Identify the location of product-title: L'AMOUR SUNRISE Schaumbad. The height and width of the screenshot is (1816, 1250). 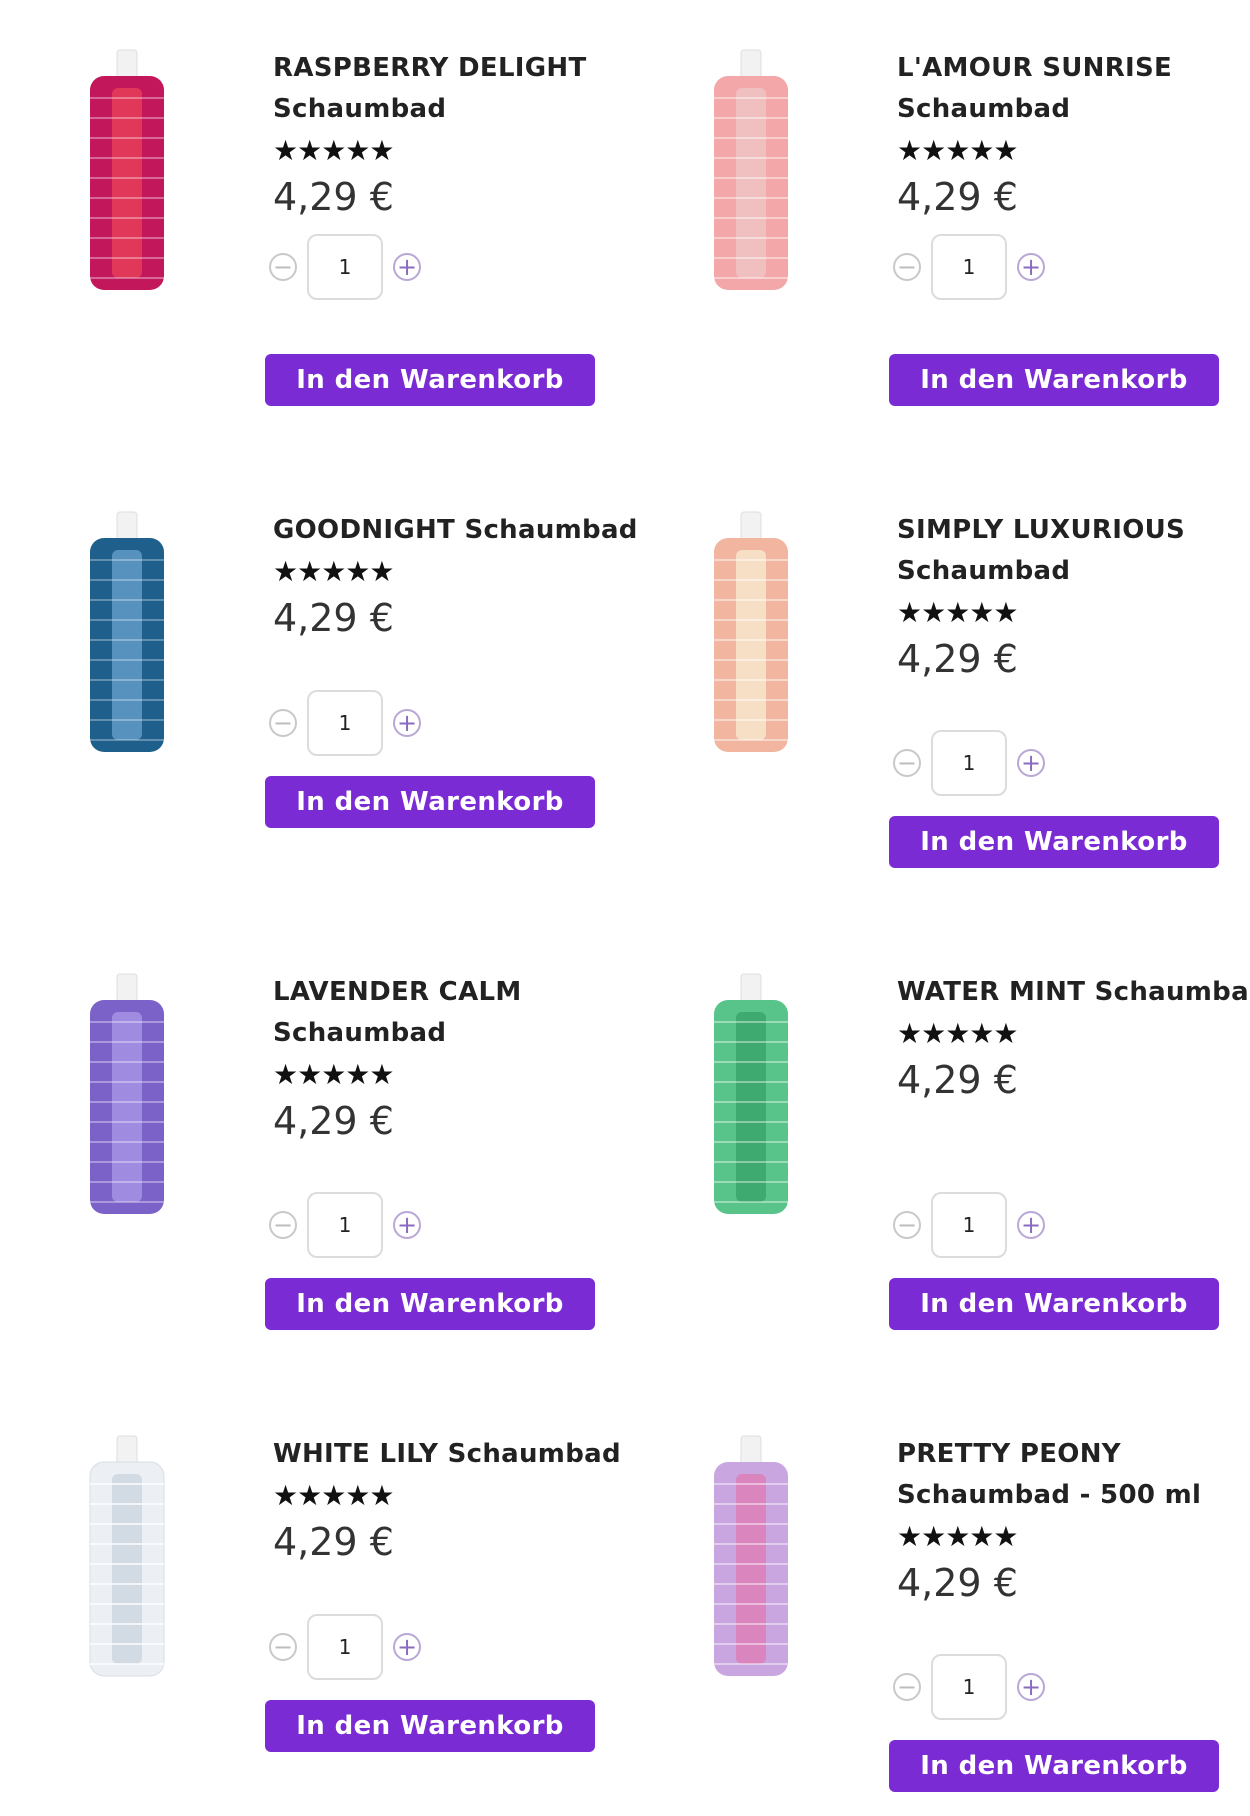
(1073, 89).